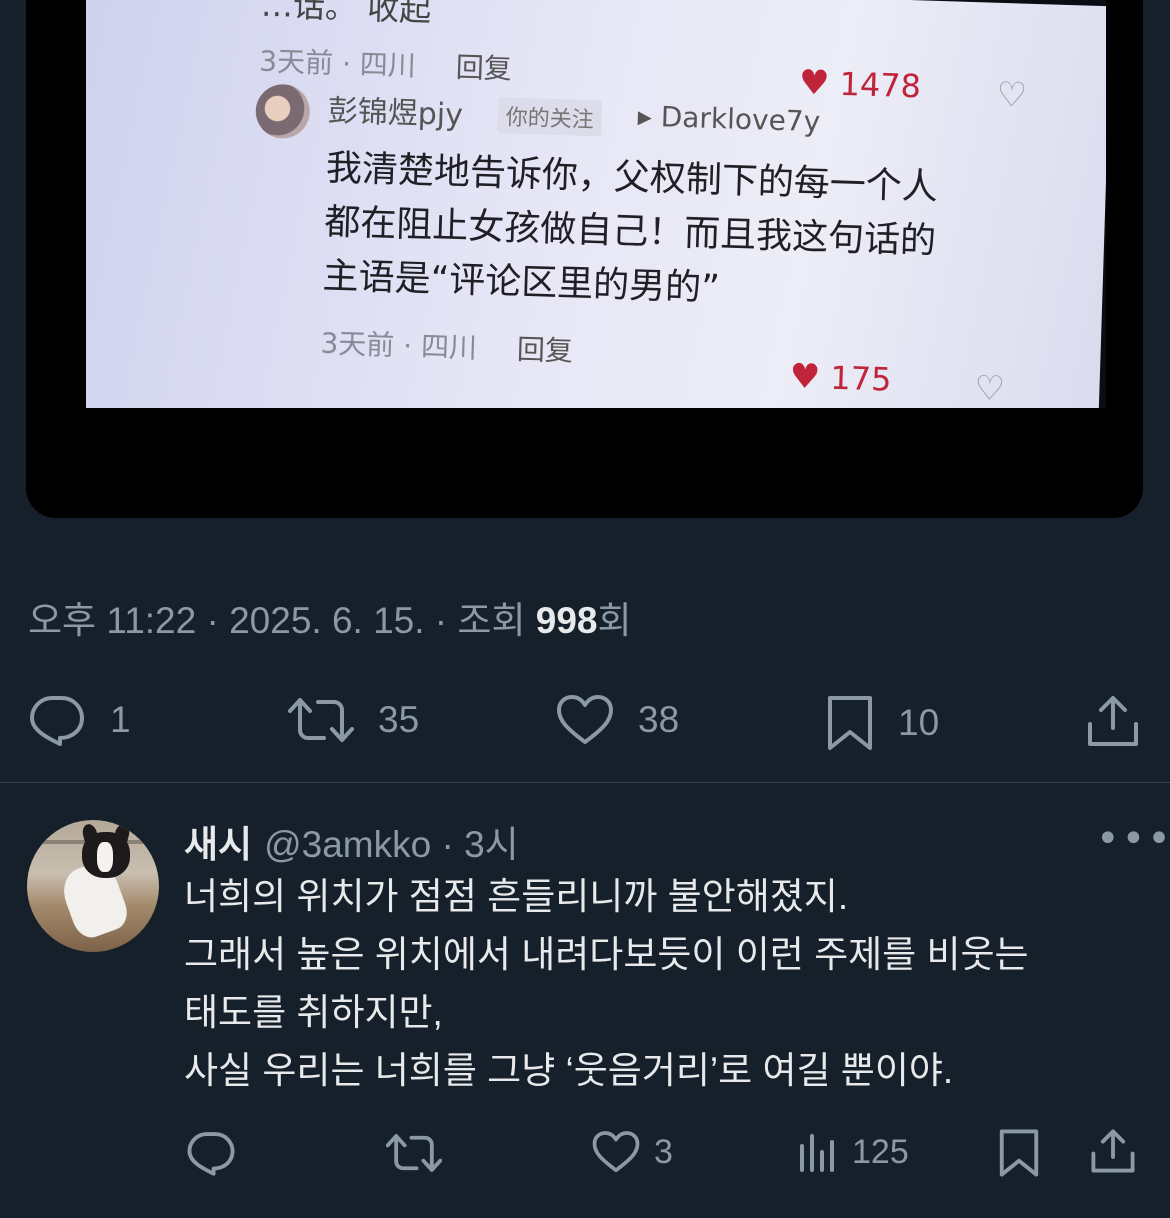  I want to click on comment2-meta: 3天前 · 四川 回复, so click(447, 347).